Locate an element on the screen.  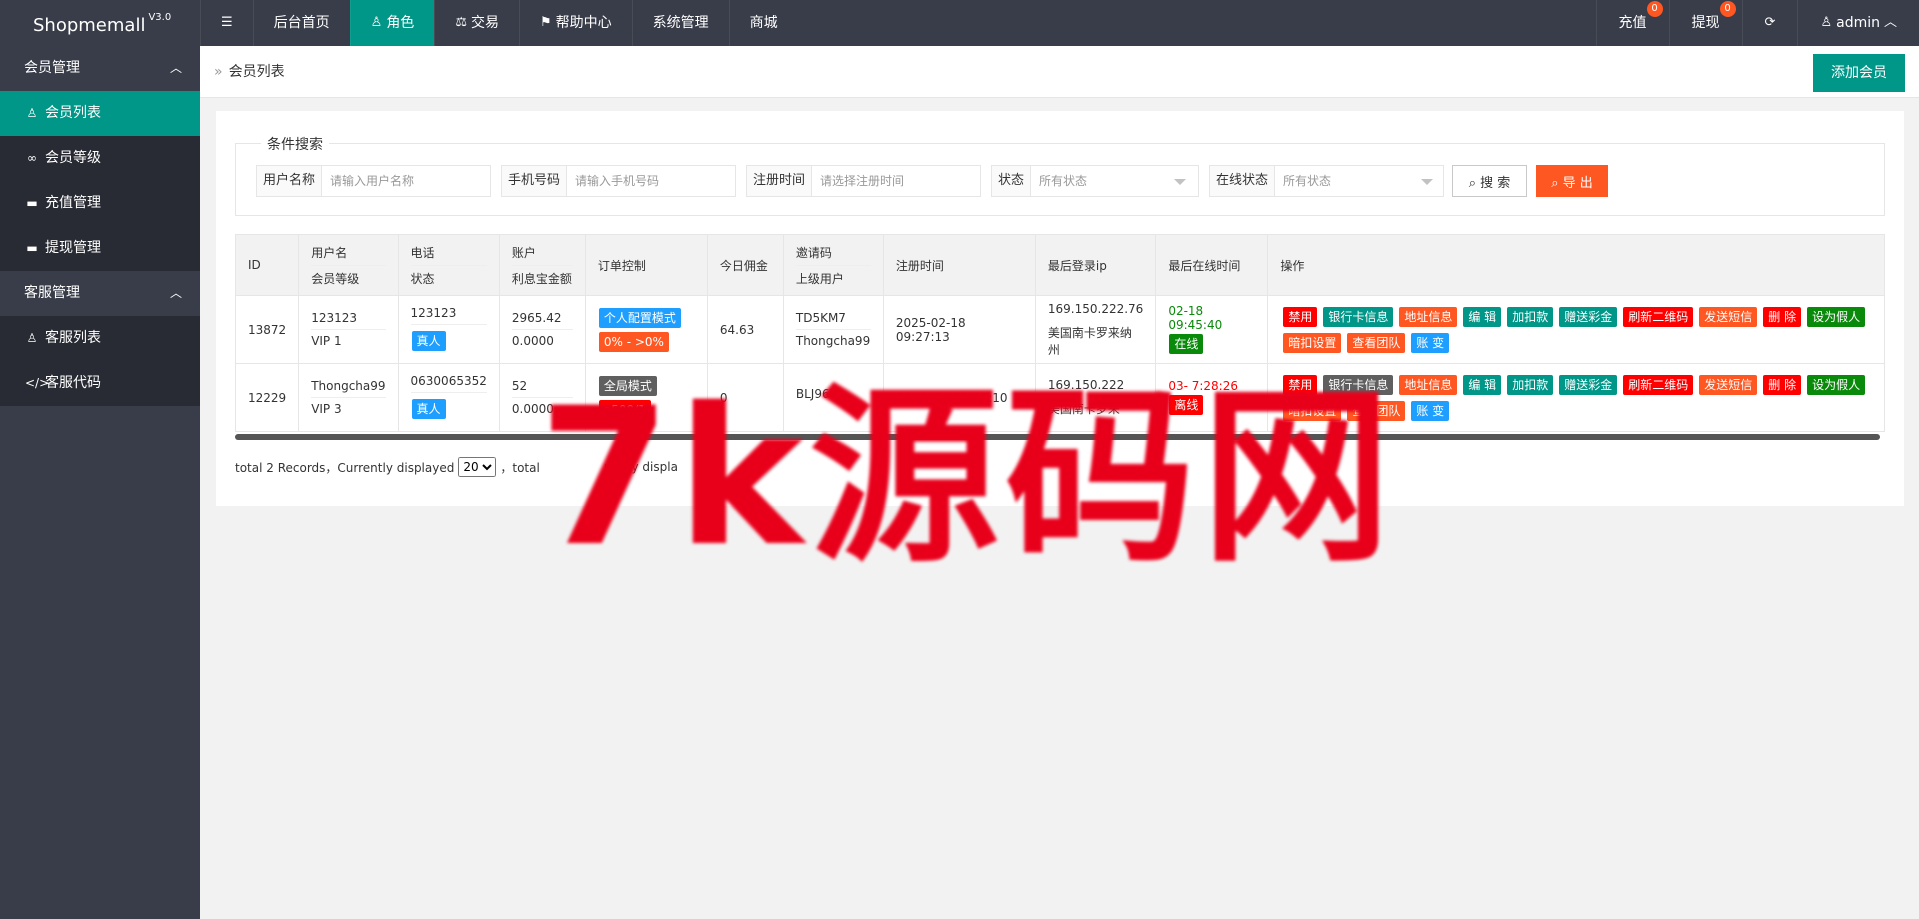
nav-help: ⚑ 帮助中心 is located at coordinates (575, 23).